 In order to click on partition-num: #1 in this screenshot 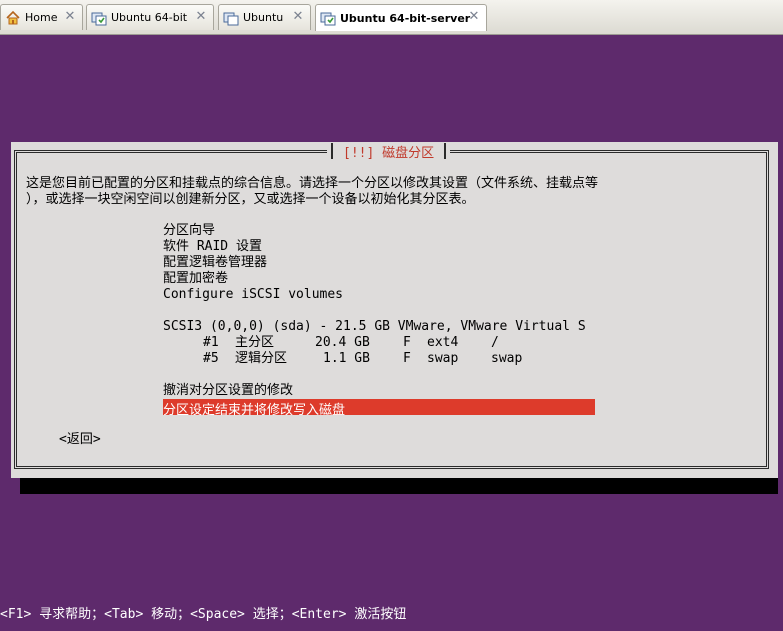, I will do `click(211, 343)`.